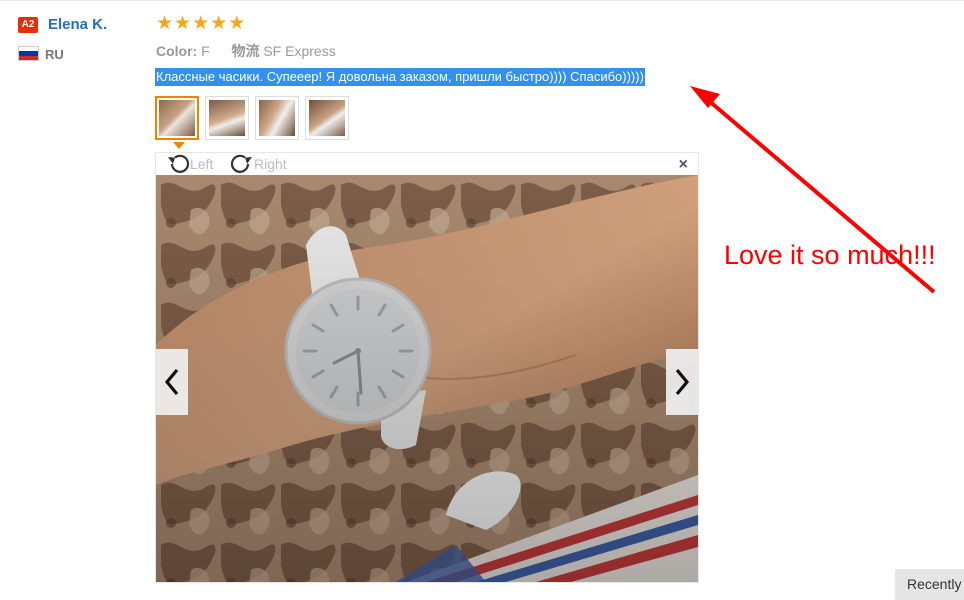  I want to click on rotate-left-label: Left, so click(202, 164).